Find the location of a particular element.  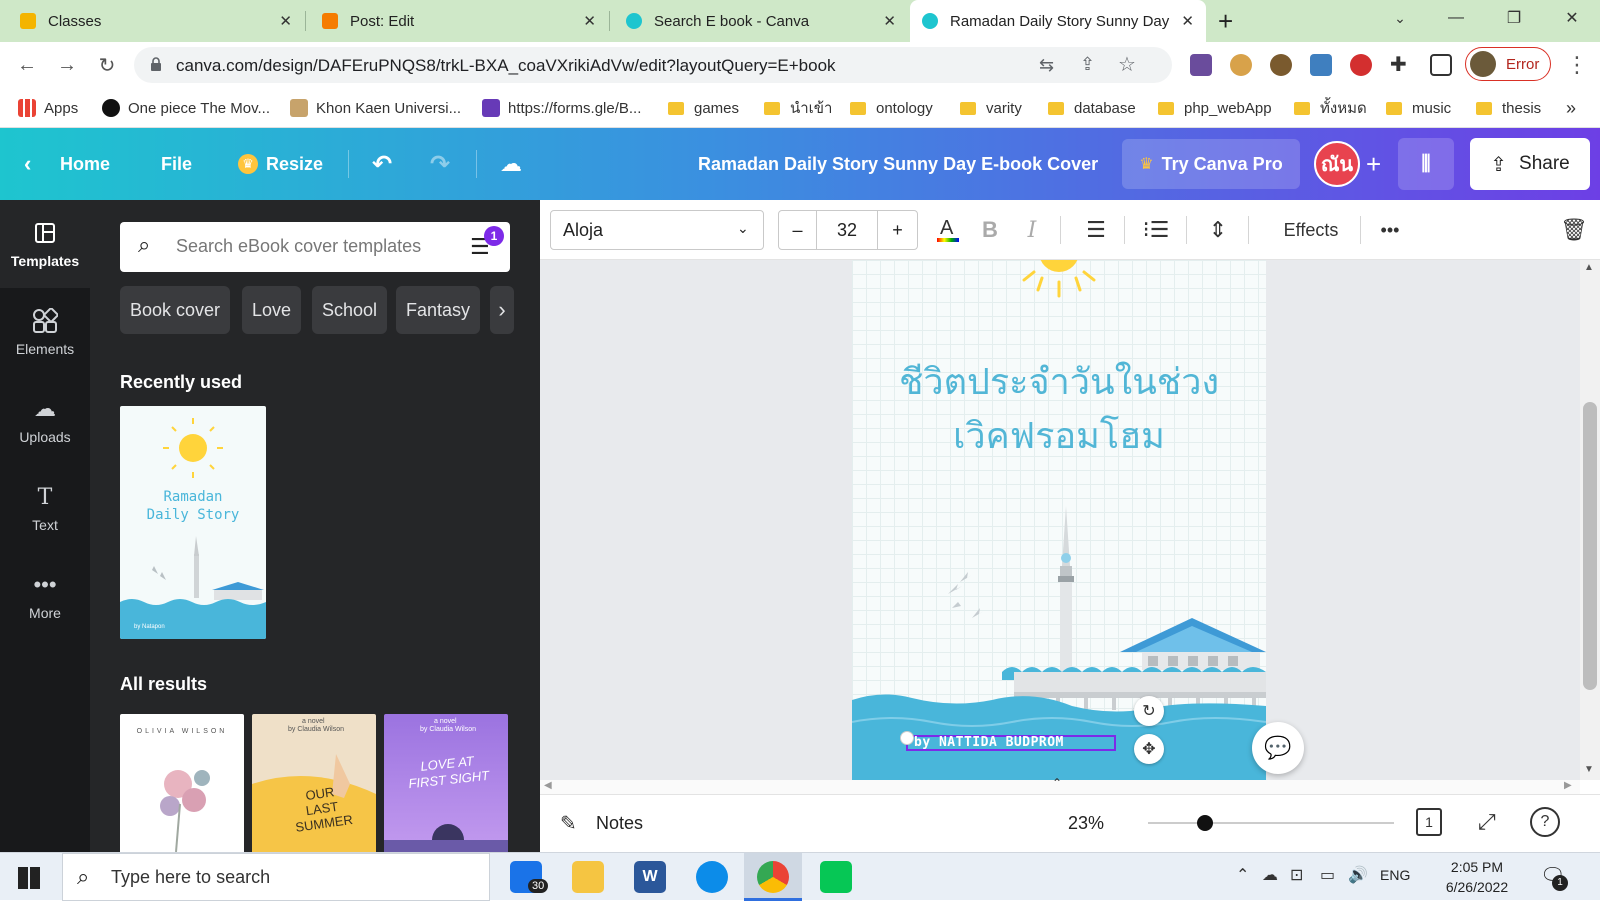

try-canva-pro-button: ♛ Try Canva Pro is located at coordinates (1211, 164).